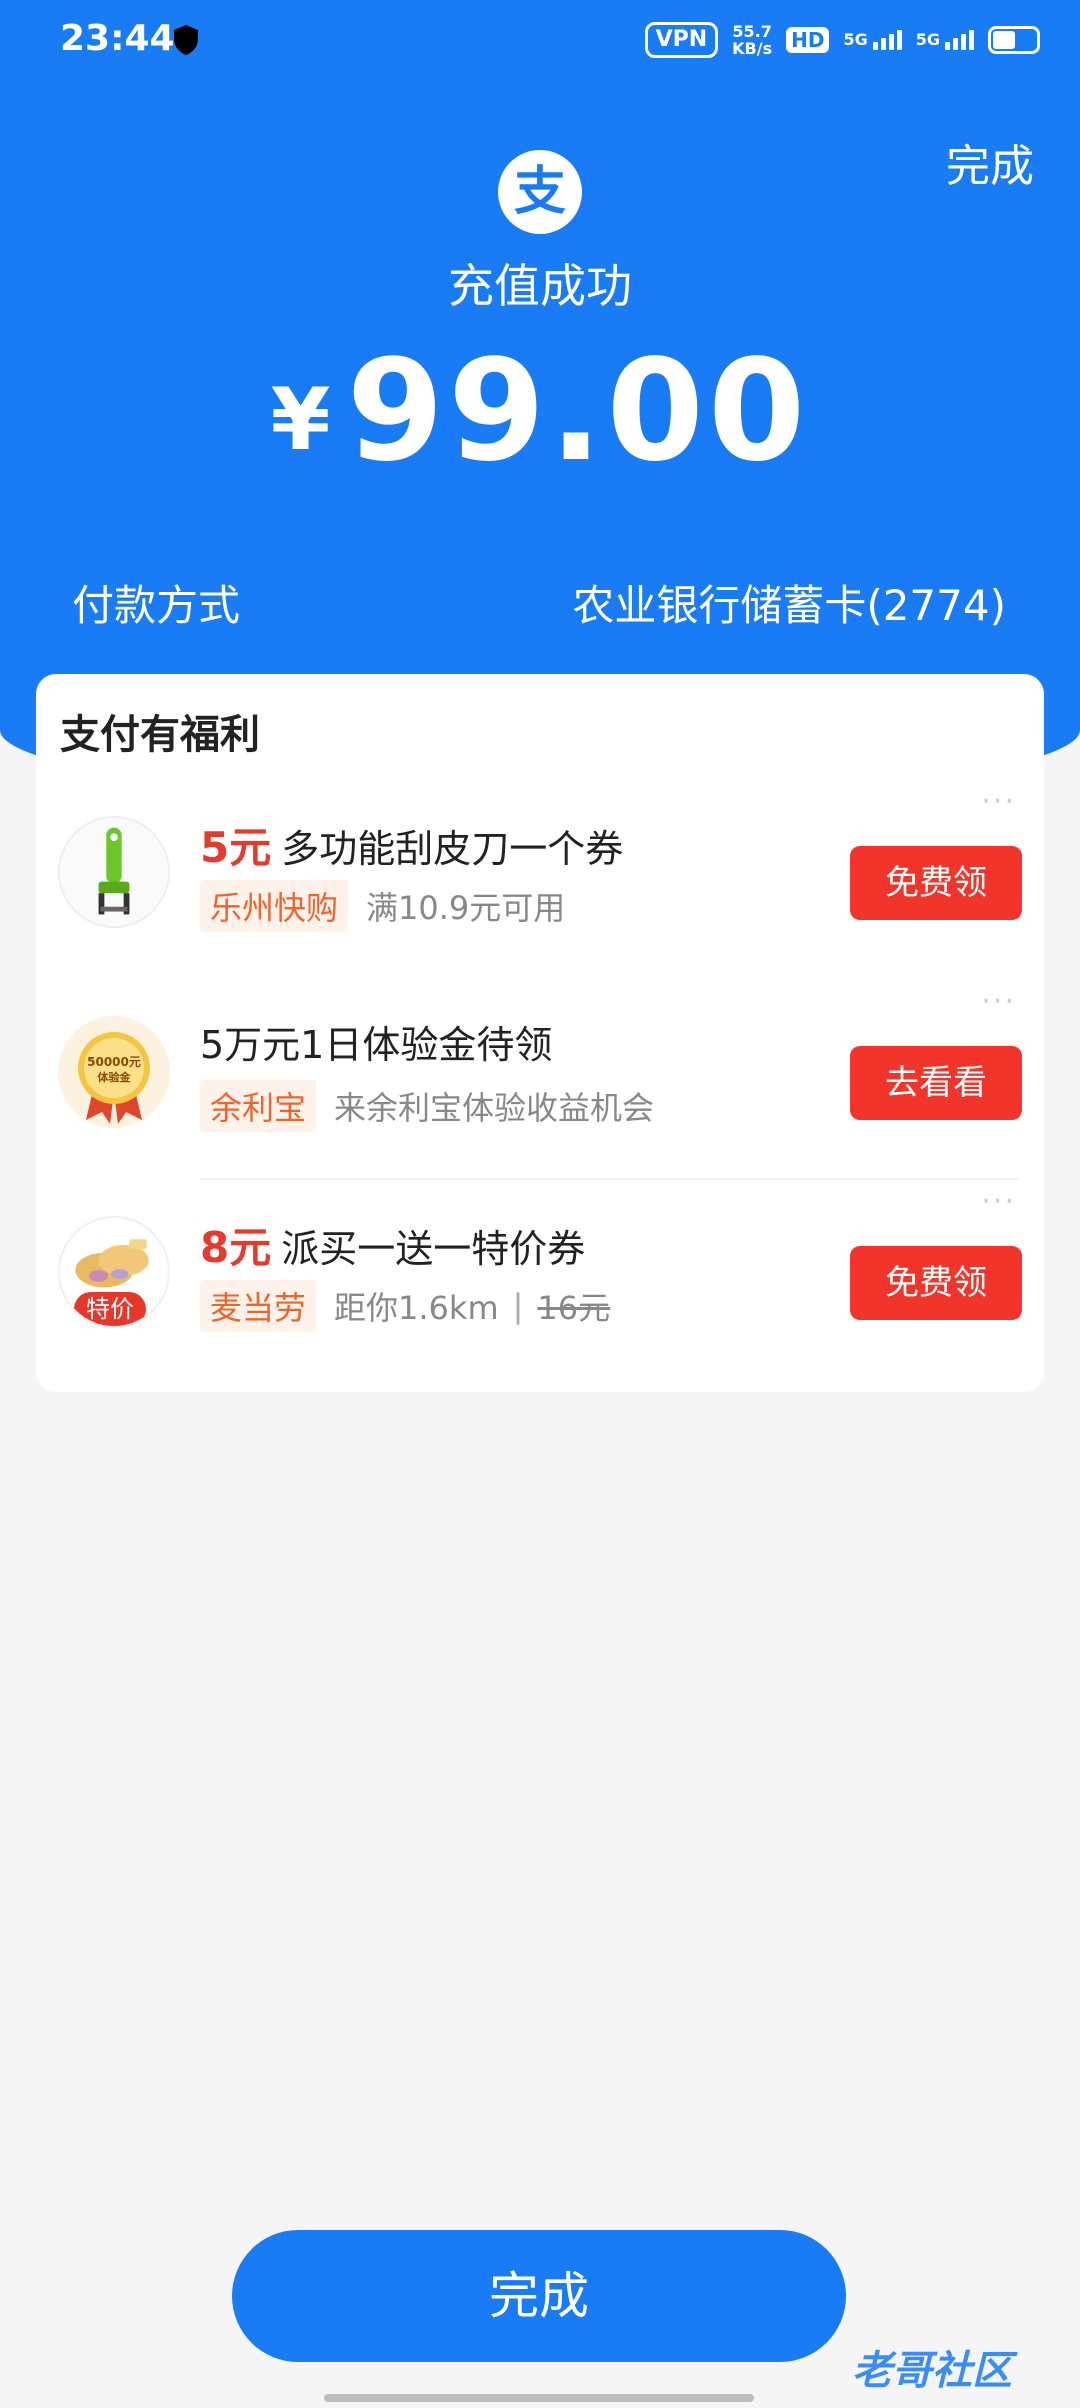 The width and height of the screenshot is (1080, 2408). Describe the element at coordinates (117, 38) in the screenshot. I see `status-time: 23:44` at that location.